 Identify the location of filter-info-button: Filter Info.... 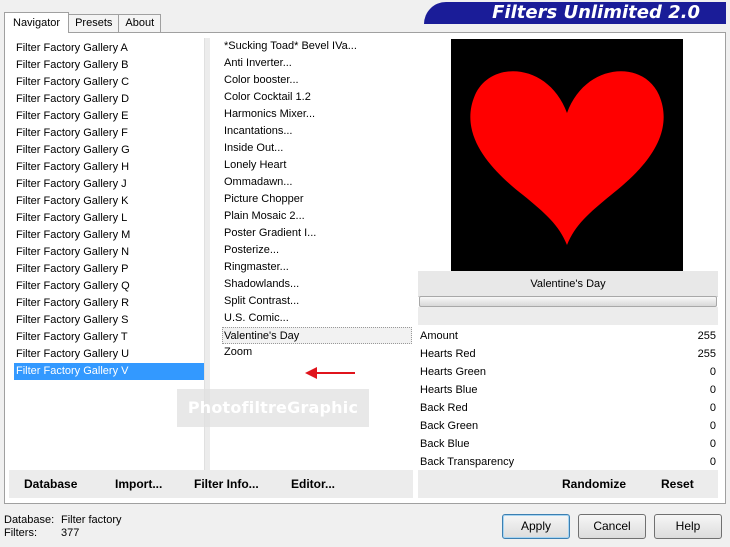
(226, 484).